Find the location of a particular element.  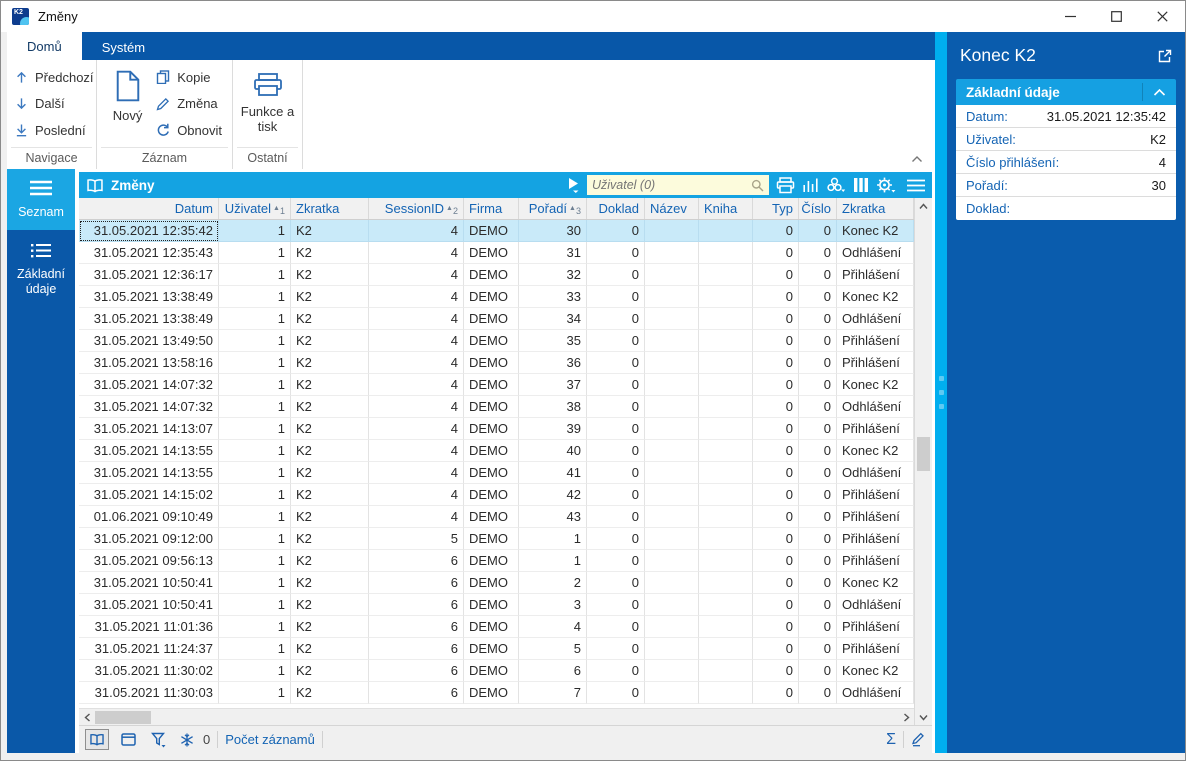

table-cell: 31.05.2021 10:50:41 is located at coordinates (149, 583).